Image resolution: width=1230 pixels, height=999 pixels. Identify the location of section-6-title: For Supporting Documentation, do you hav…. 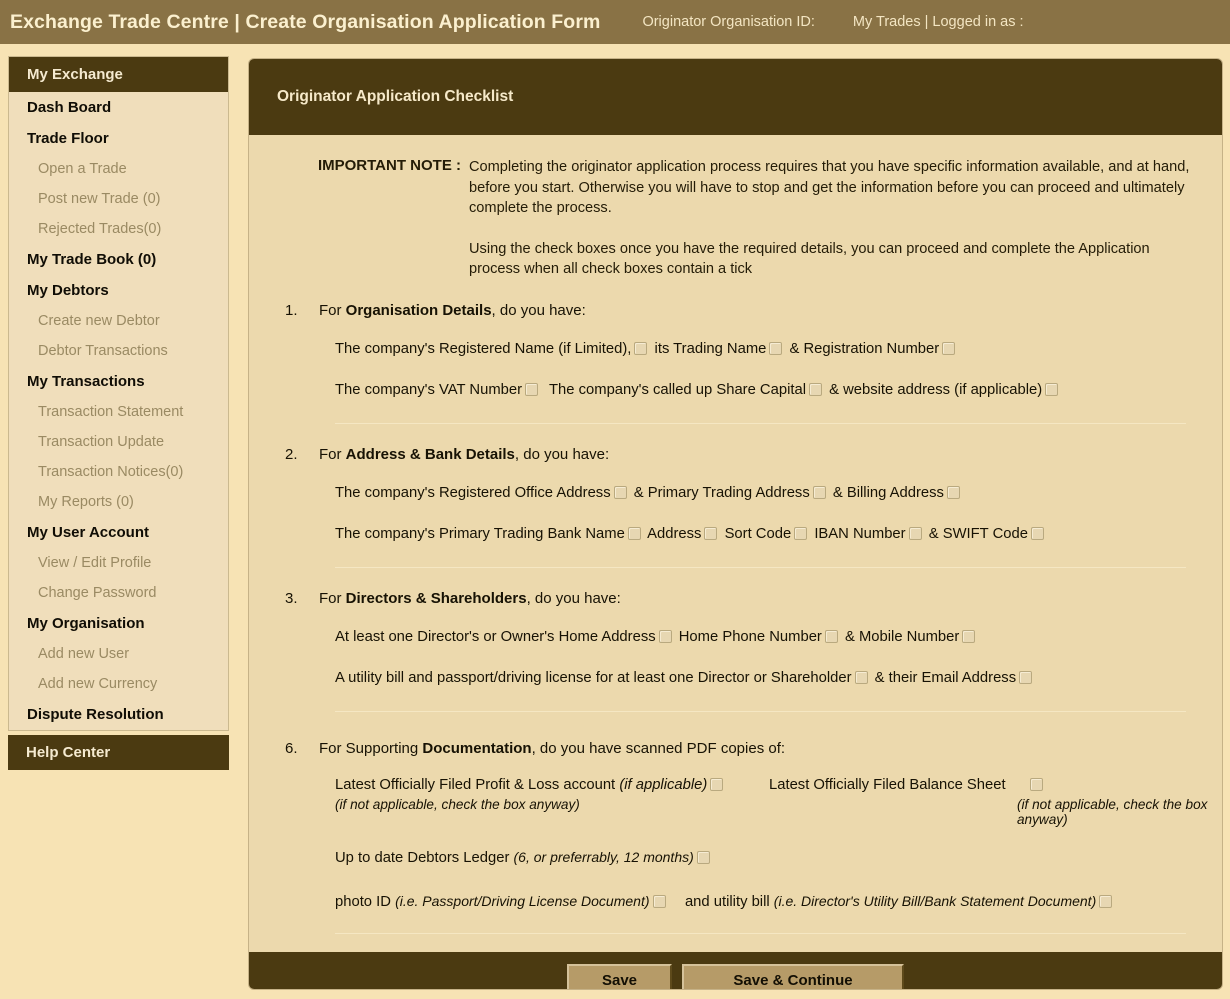
(552, 748).